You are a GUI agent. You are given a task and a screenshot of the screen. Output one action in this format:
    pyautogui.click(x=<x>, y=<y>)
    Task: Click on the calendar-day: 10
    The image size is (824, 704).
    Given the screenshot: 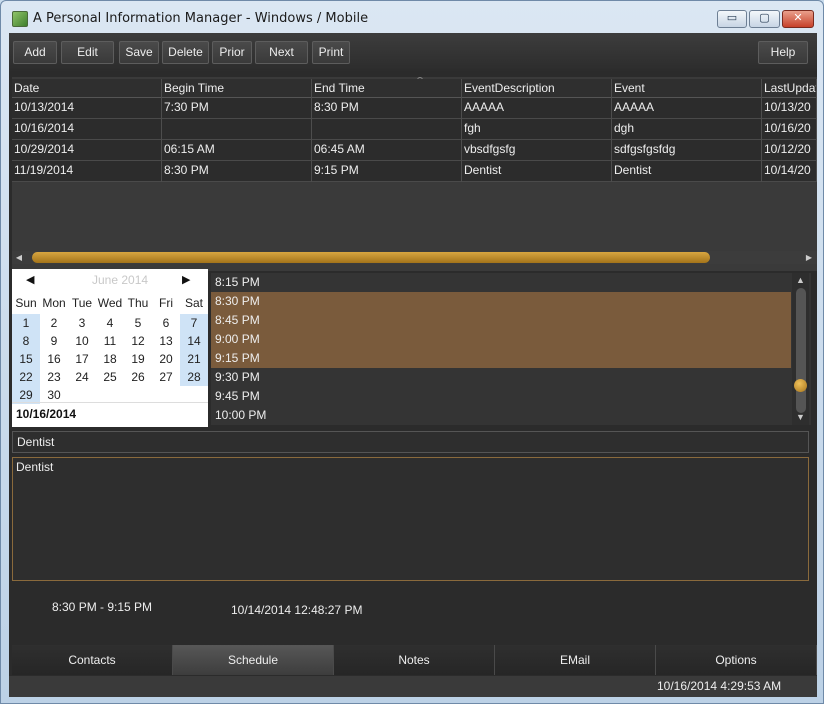 What is the action you would take?
    pyautogui.click(x=82, y=341)
    